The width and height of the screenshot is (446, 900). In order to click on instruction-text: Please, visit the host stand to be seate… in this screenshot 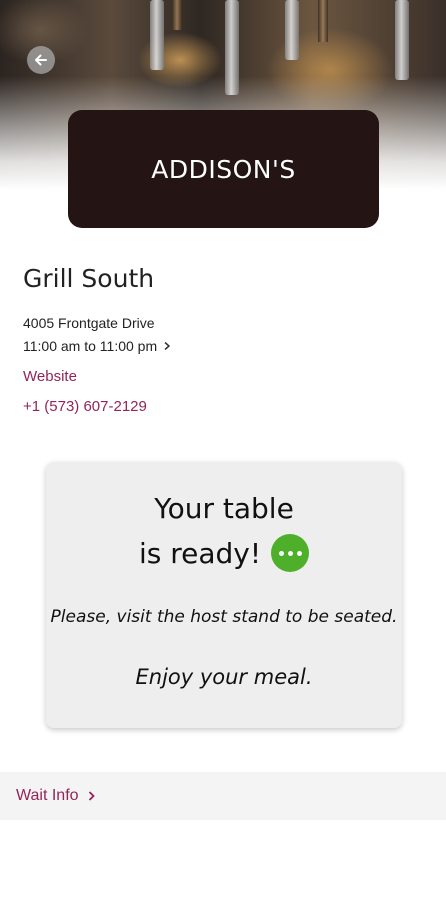, I will do `click(224, 617)`.